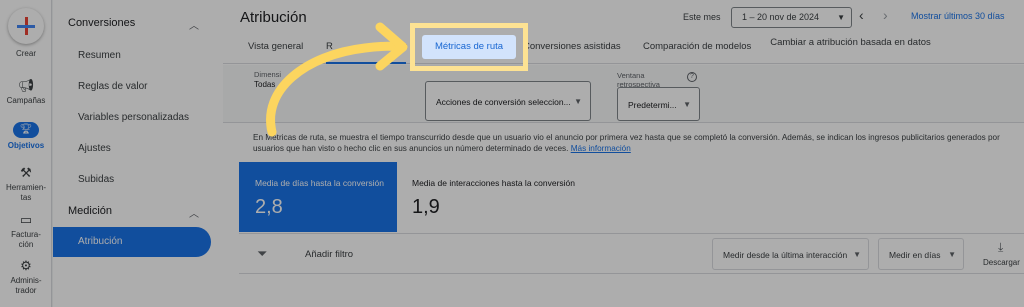  Describe the element at coordinates (275, 46) in the screenshot. I see `tab-overview: Vista general` at that location.